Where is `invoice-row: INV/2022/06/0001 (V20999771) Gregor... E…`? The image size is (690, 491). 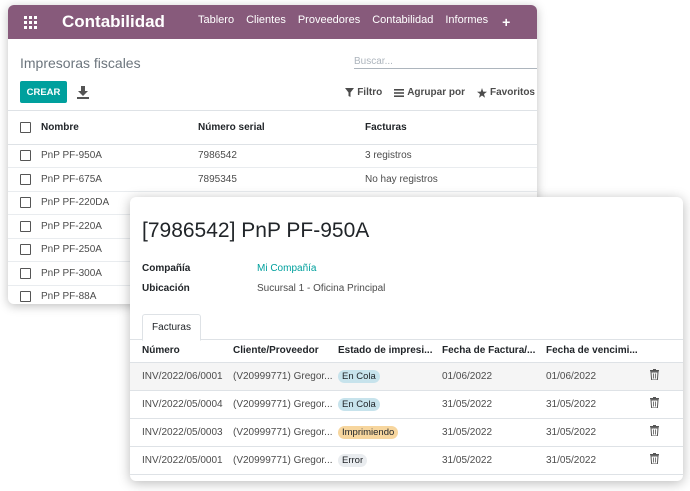 invoice-row: INV/2022/06/0001 (V20999771) Gregor... E… is located at coordinates (406, 376).